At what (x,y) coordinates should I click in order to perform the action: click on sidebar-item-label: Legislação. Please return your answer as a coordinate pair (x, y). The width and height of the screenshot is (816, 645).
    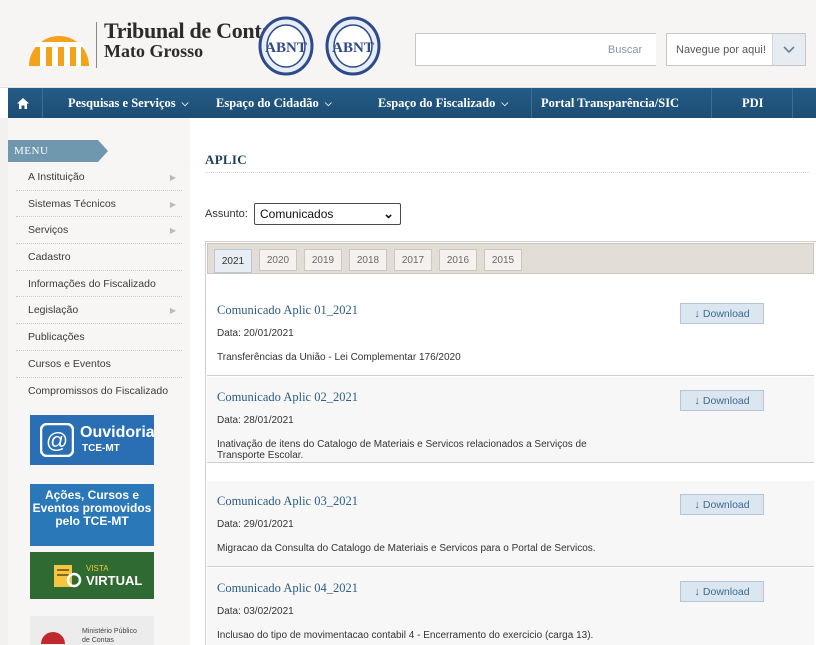
    Looking at the image, I should click on (53, 310).